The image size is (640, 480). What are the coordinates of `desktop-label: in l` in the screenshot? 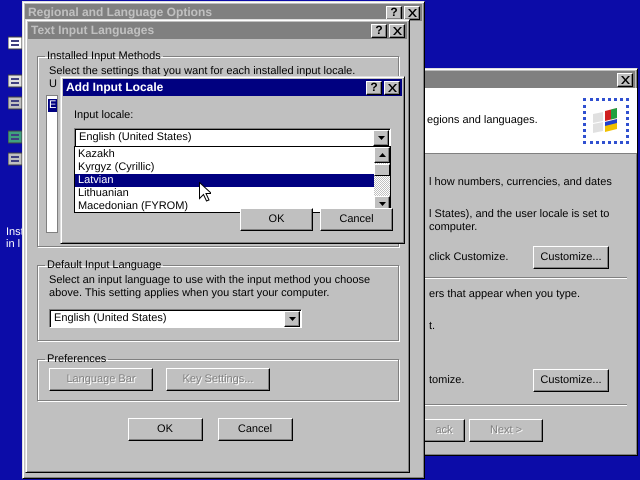 It's located at (13, 244).